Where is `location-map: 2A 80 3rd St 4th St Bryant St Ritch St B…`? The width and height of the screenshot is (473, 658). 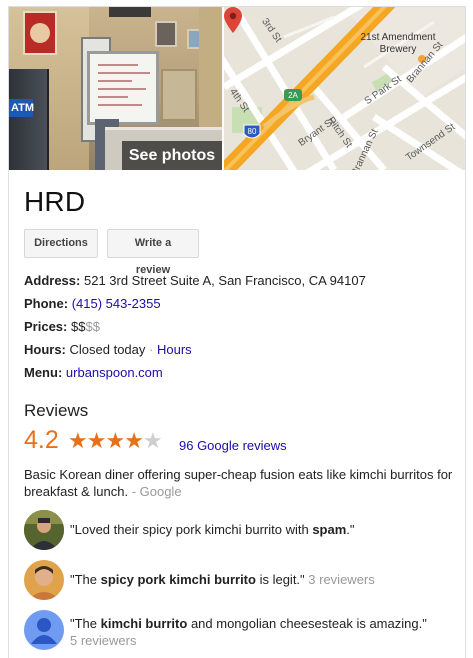 location-map: 2A 80 3rd St 4th St Bryant St Ritch St B… is located at coordinates (344, 88).